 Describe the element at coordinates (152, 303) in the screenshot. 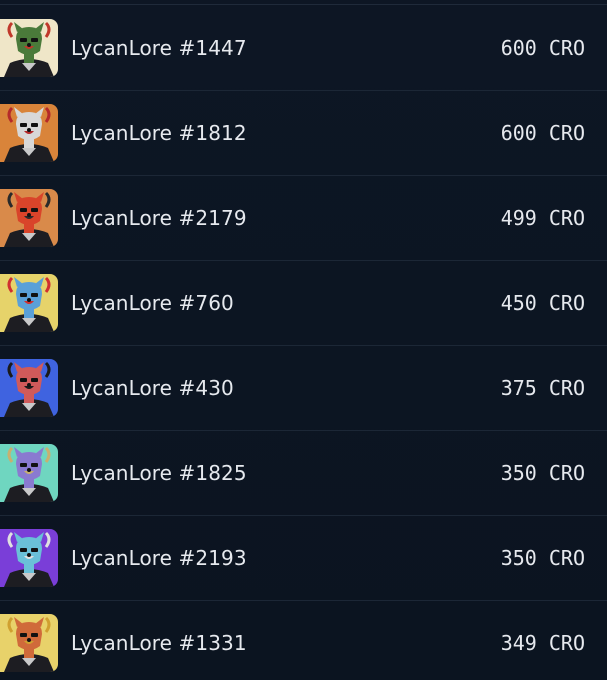

I see `nft-name: LycanLore #760` at that location.